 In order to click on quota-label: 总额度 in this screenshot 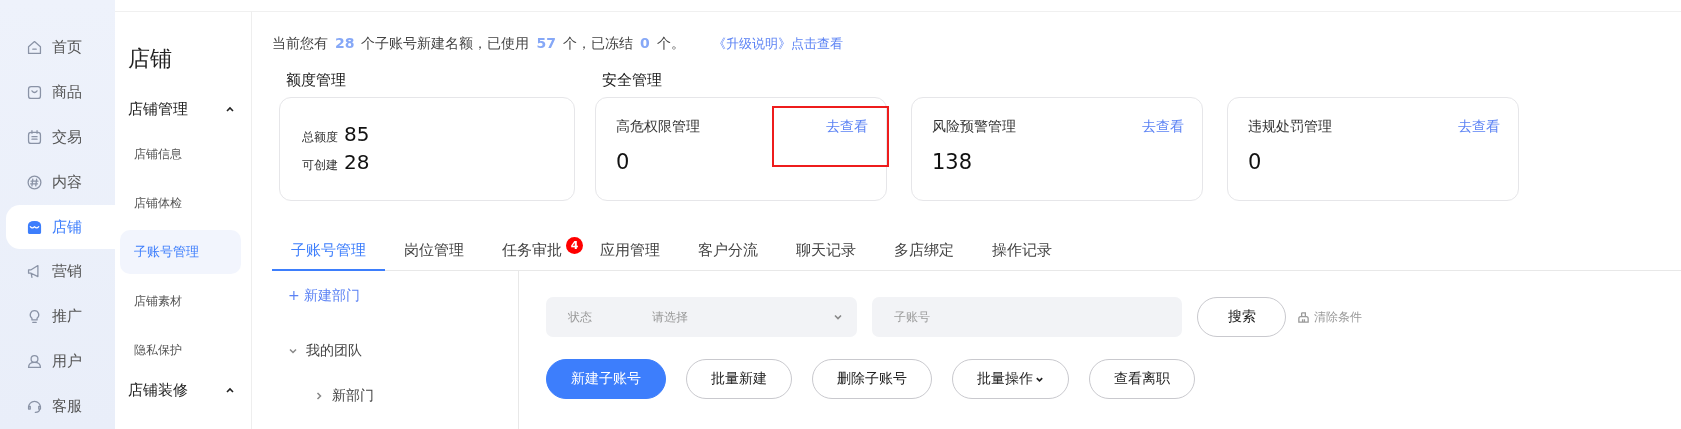, I will do `click(320, 137)`.